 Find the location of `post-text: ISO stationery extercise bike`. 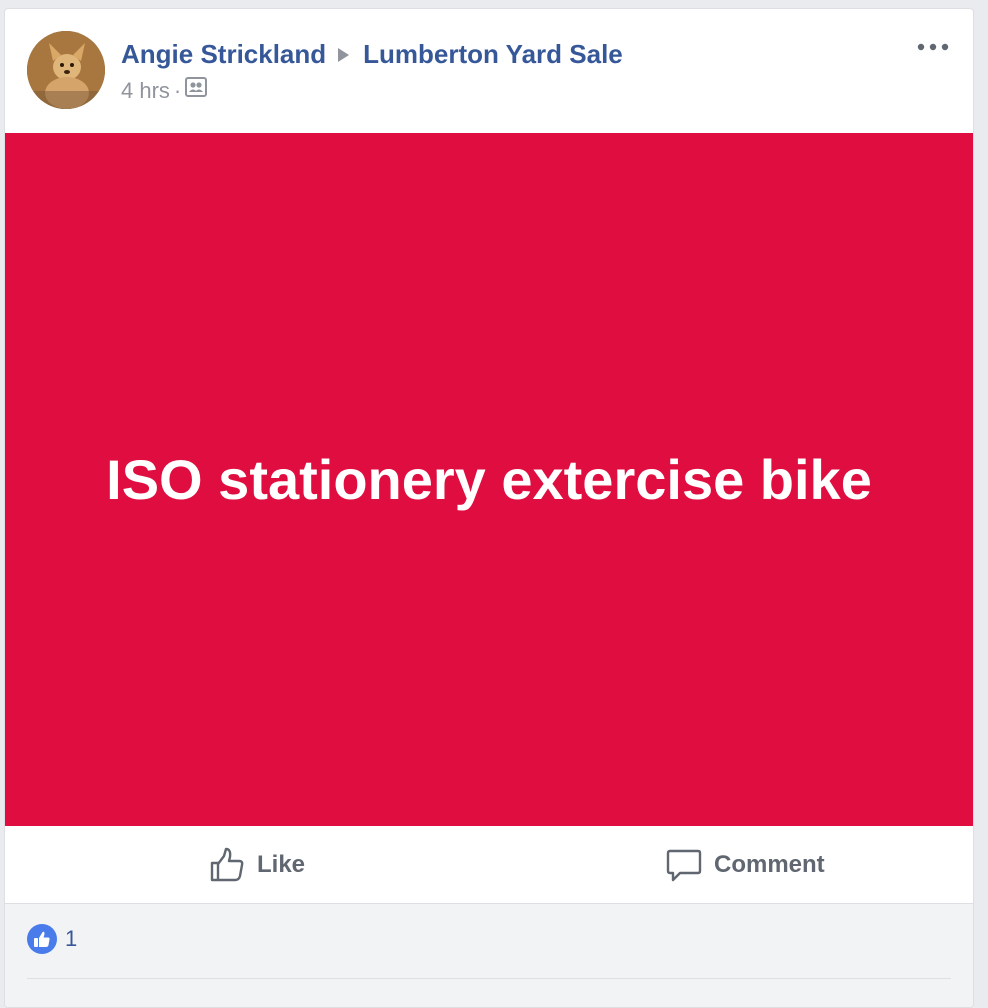

post-text: ISO stationery extercise bike is located at coordinates (489, 479).